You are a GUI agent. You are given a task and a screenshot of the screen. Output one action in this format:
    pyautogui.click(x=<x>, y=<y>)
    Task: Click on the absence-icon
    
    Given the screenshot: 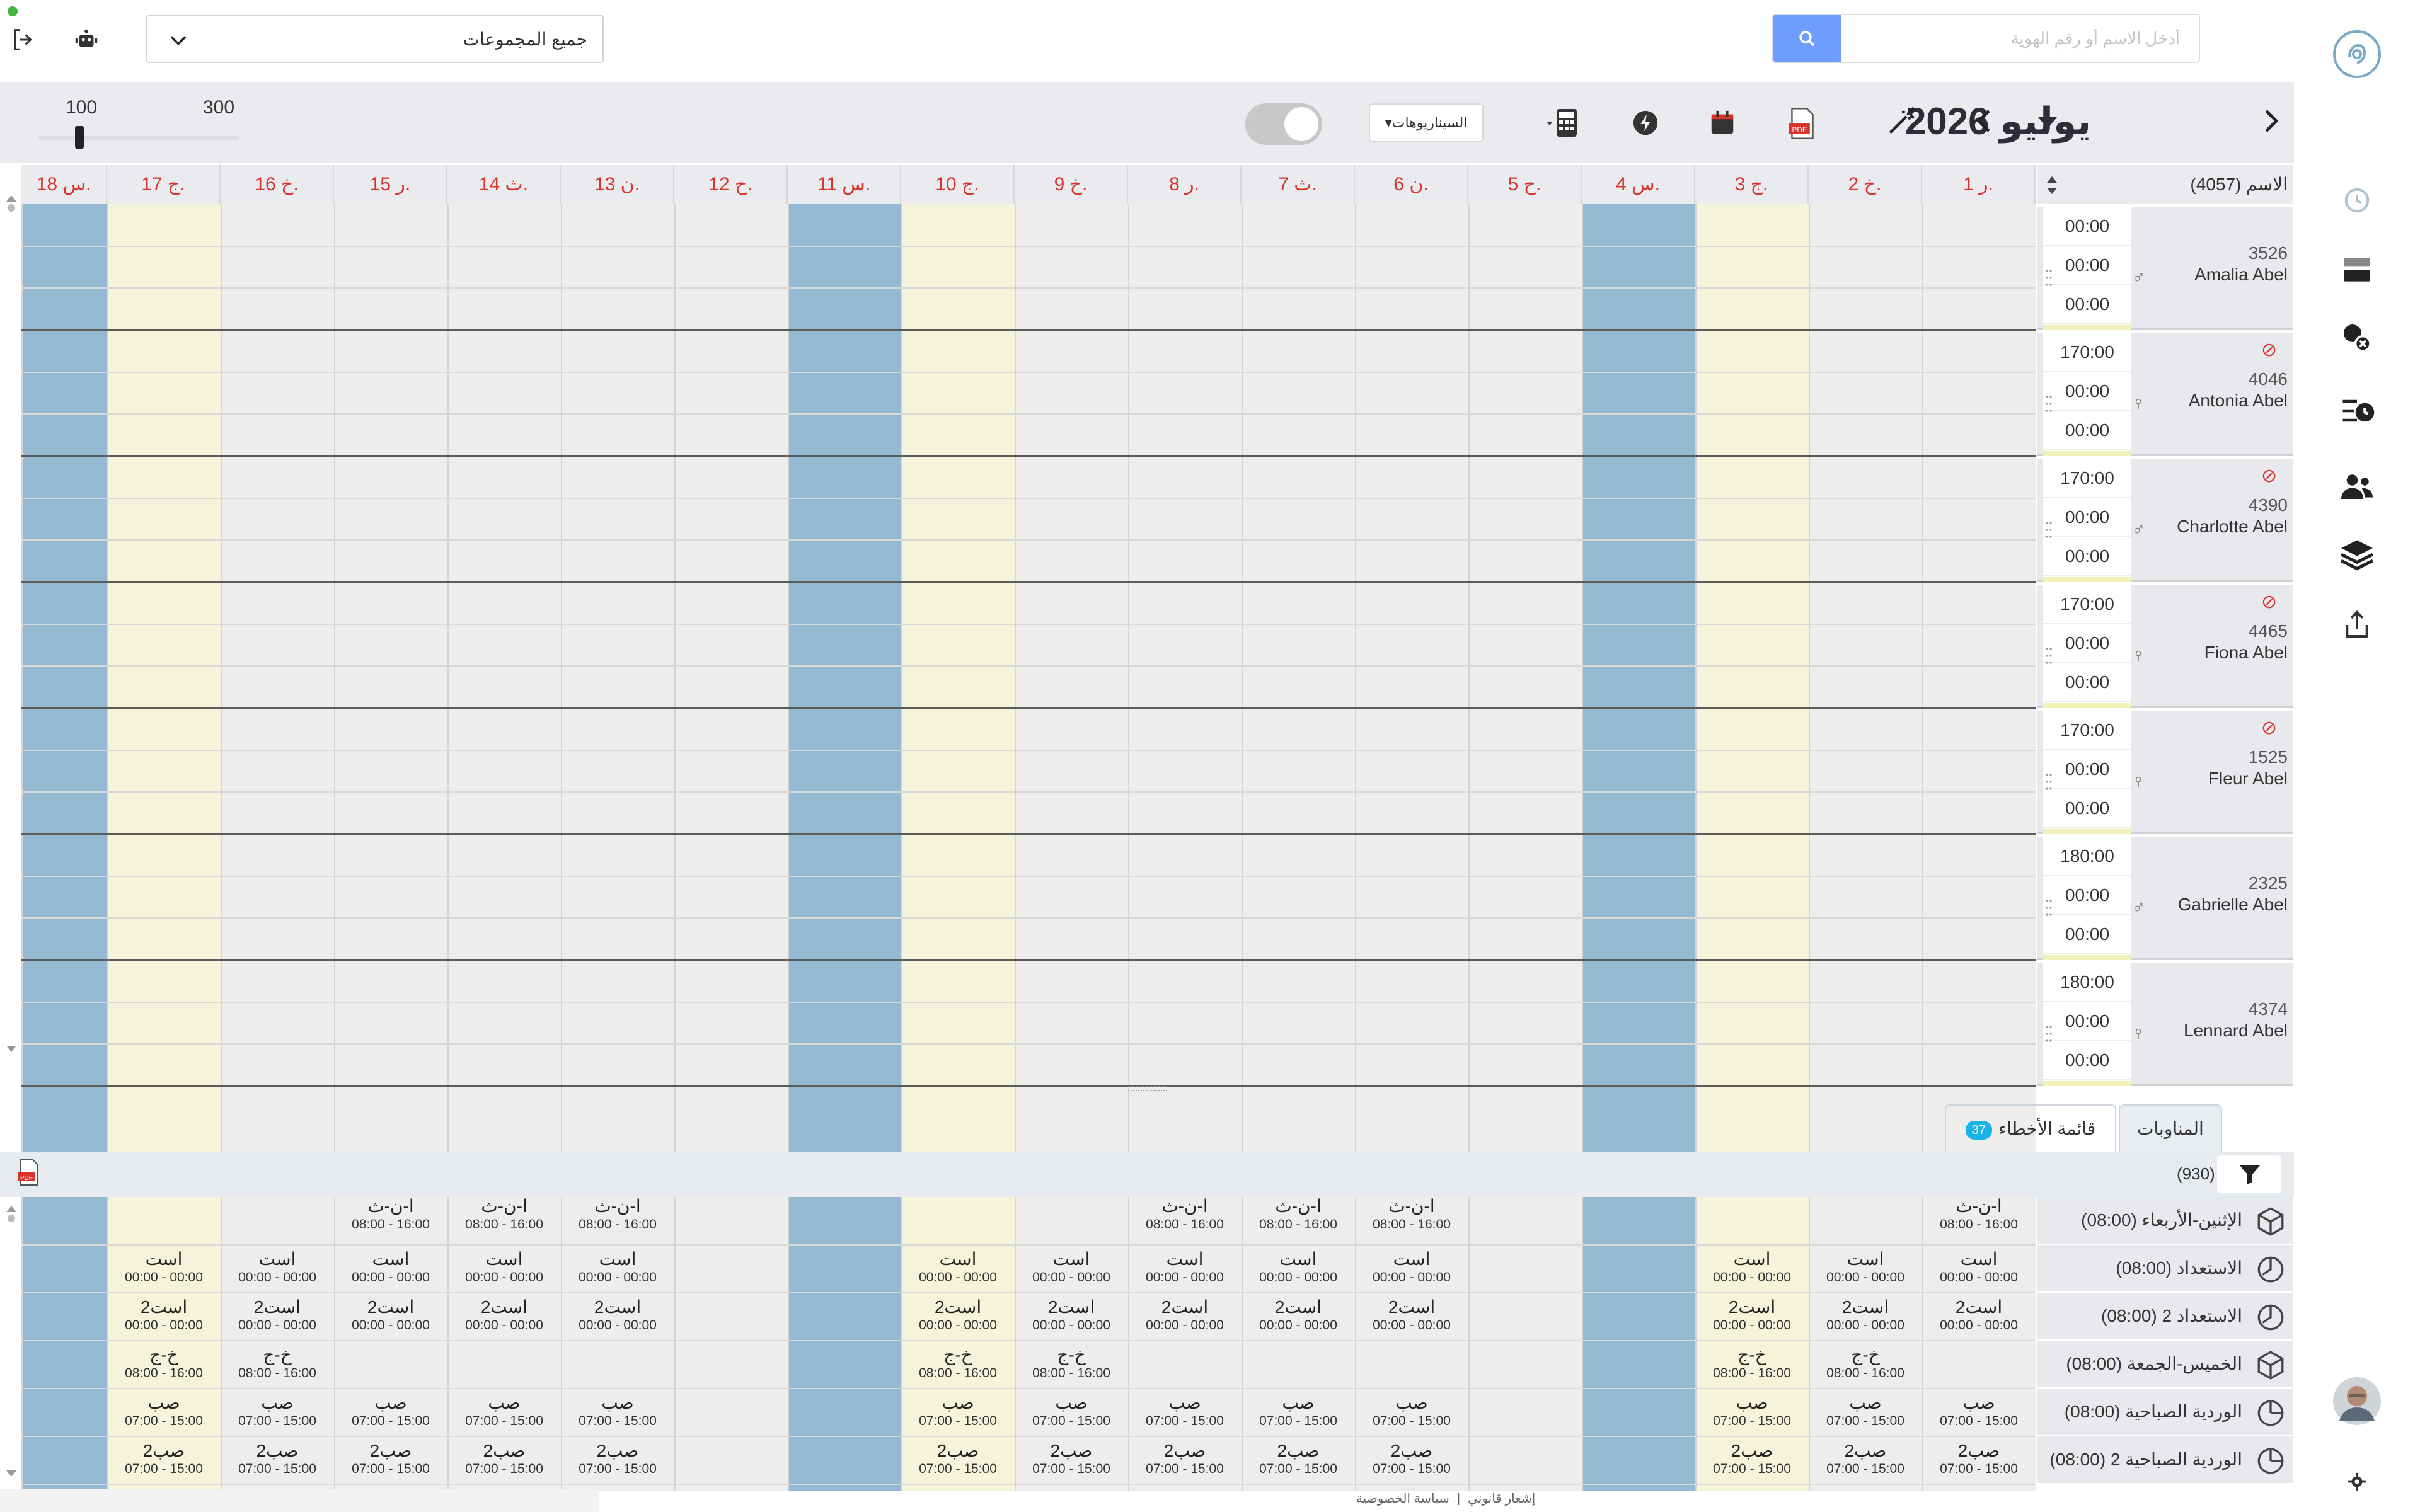 What is the action you would take?
    pyautogui.click(x=2357, y=337)
    